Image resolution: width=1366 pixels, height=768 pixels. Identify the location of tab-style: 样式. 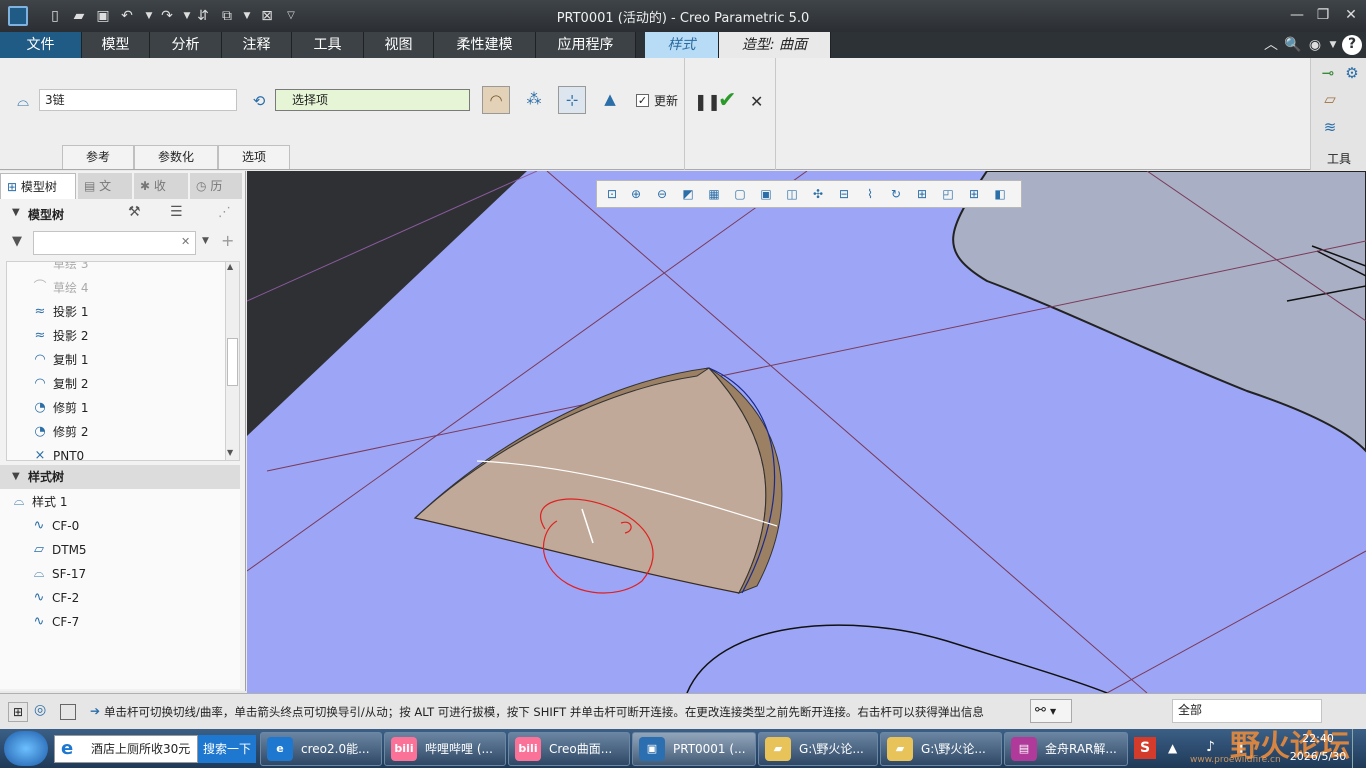
(682, 45).